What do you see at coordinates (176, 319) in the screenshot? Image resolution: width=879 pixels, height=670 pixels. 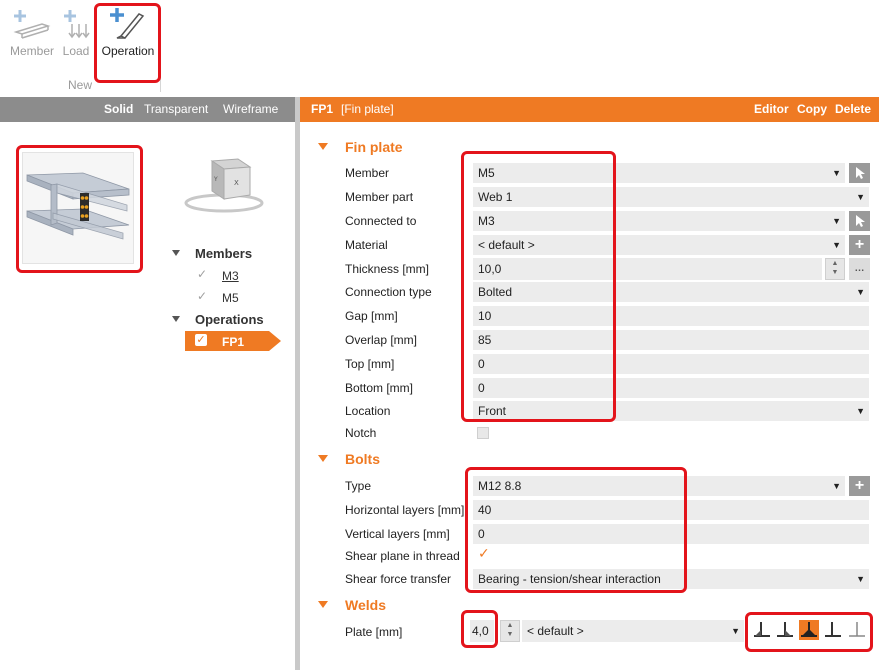 I see `operations-collapse-icon` at bounding box center [176, 319].